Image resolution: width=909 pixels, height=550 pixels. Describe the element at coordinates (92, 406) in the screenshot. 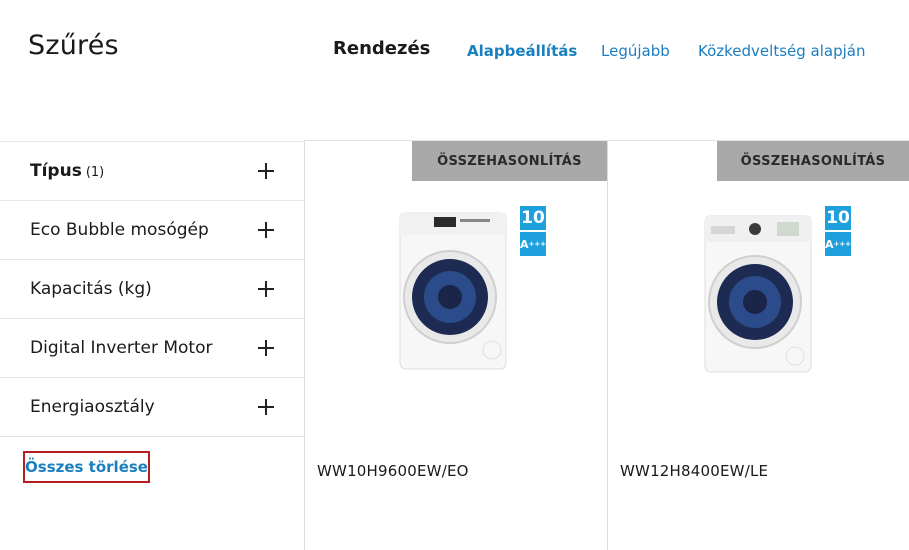

I see `filter-label: Energiaosztály` at that location.